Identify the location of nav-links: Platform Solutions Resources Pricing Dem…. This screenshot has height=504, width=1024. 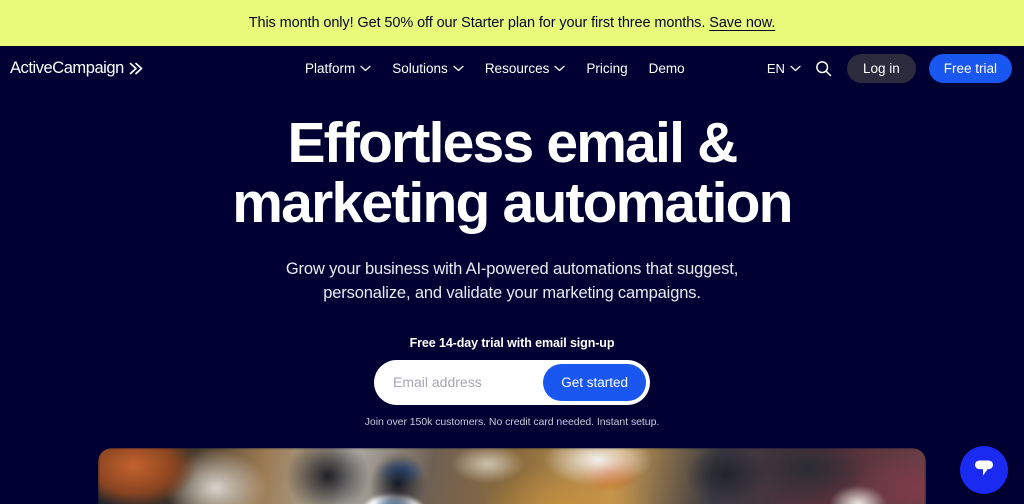
(495, 68).